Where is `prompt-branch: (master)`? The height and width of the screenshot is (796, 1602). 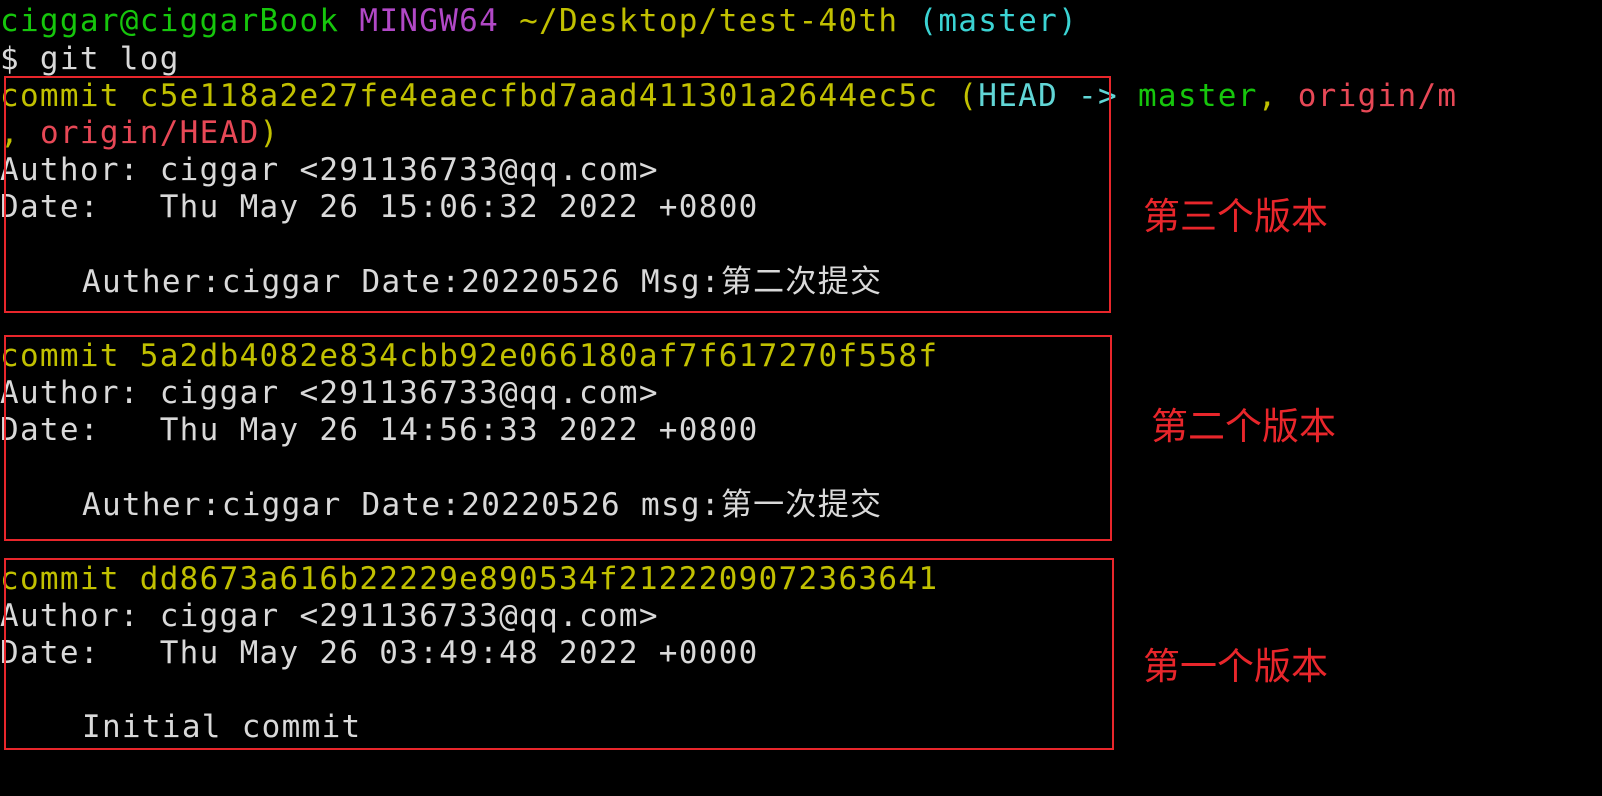
prompt-branch: (master) is located at coordinates (998, 21).